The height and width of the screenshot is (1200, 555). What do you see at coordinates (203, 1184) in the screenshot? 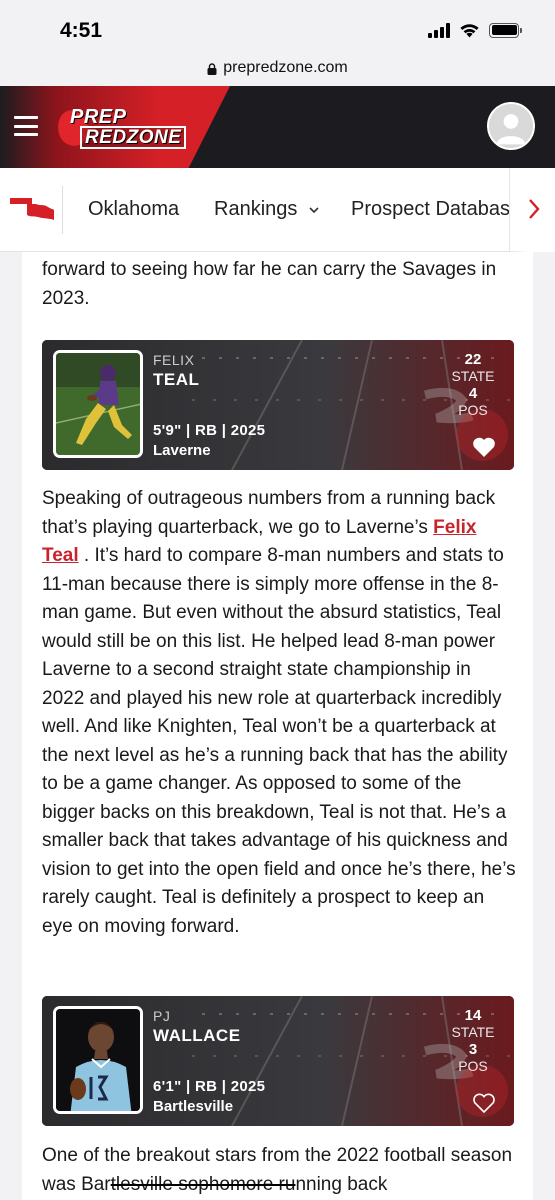
I see `wallace-paragraph-struck-text: tlesville sophomore ru` at bounding box center [203, 1184].